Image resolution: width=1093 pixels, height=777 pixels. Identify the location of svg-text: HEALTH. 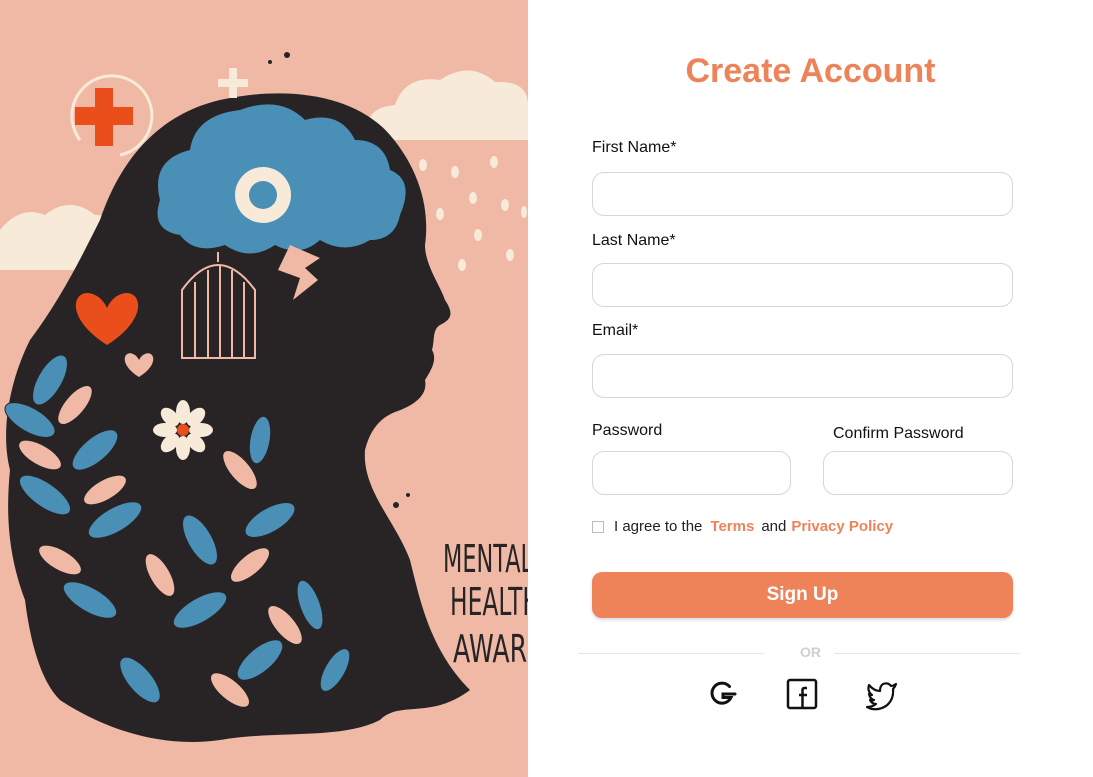
(489, 602).